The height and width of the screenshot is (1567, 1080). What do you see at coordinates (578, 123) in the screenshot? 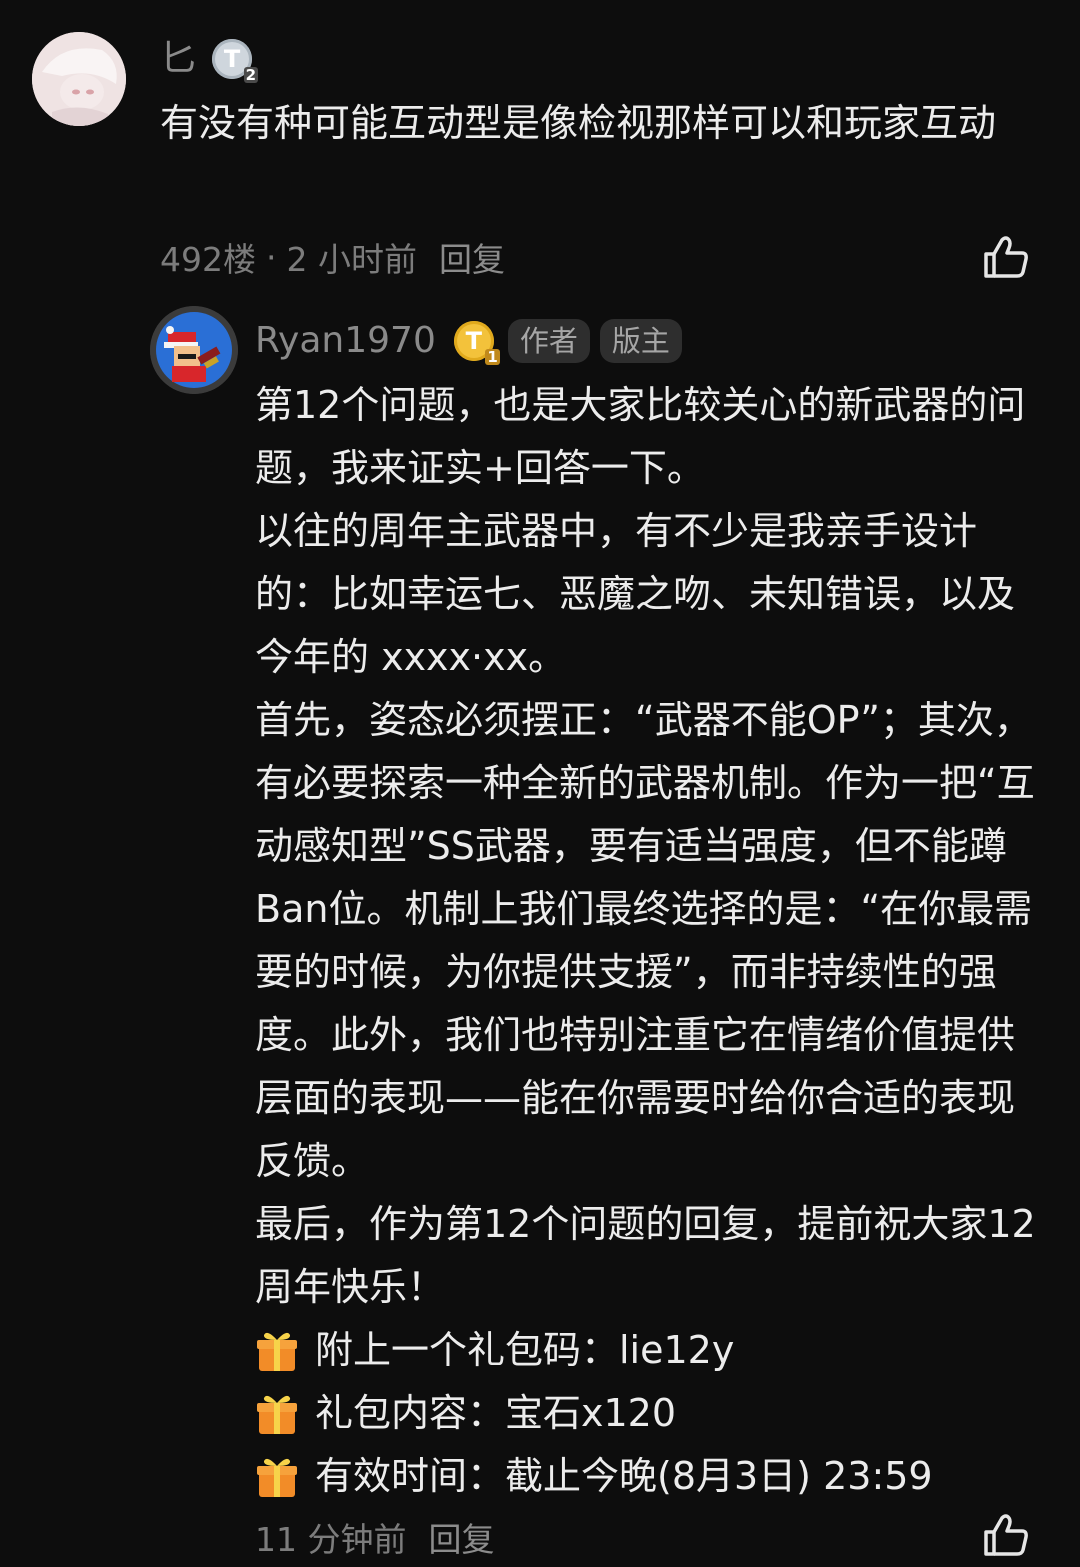
I see `comment-text: 有没有种可能互动型是像检视那样可以和玩家互动` at bounding box center [578, 123].